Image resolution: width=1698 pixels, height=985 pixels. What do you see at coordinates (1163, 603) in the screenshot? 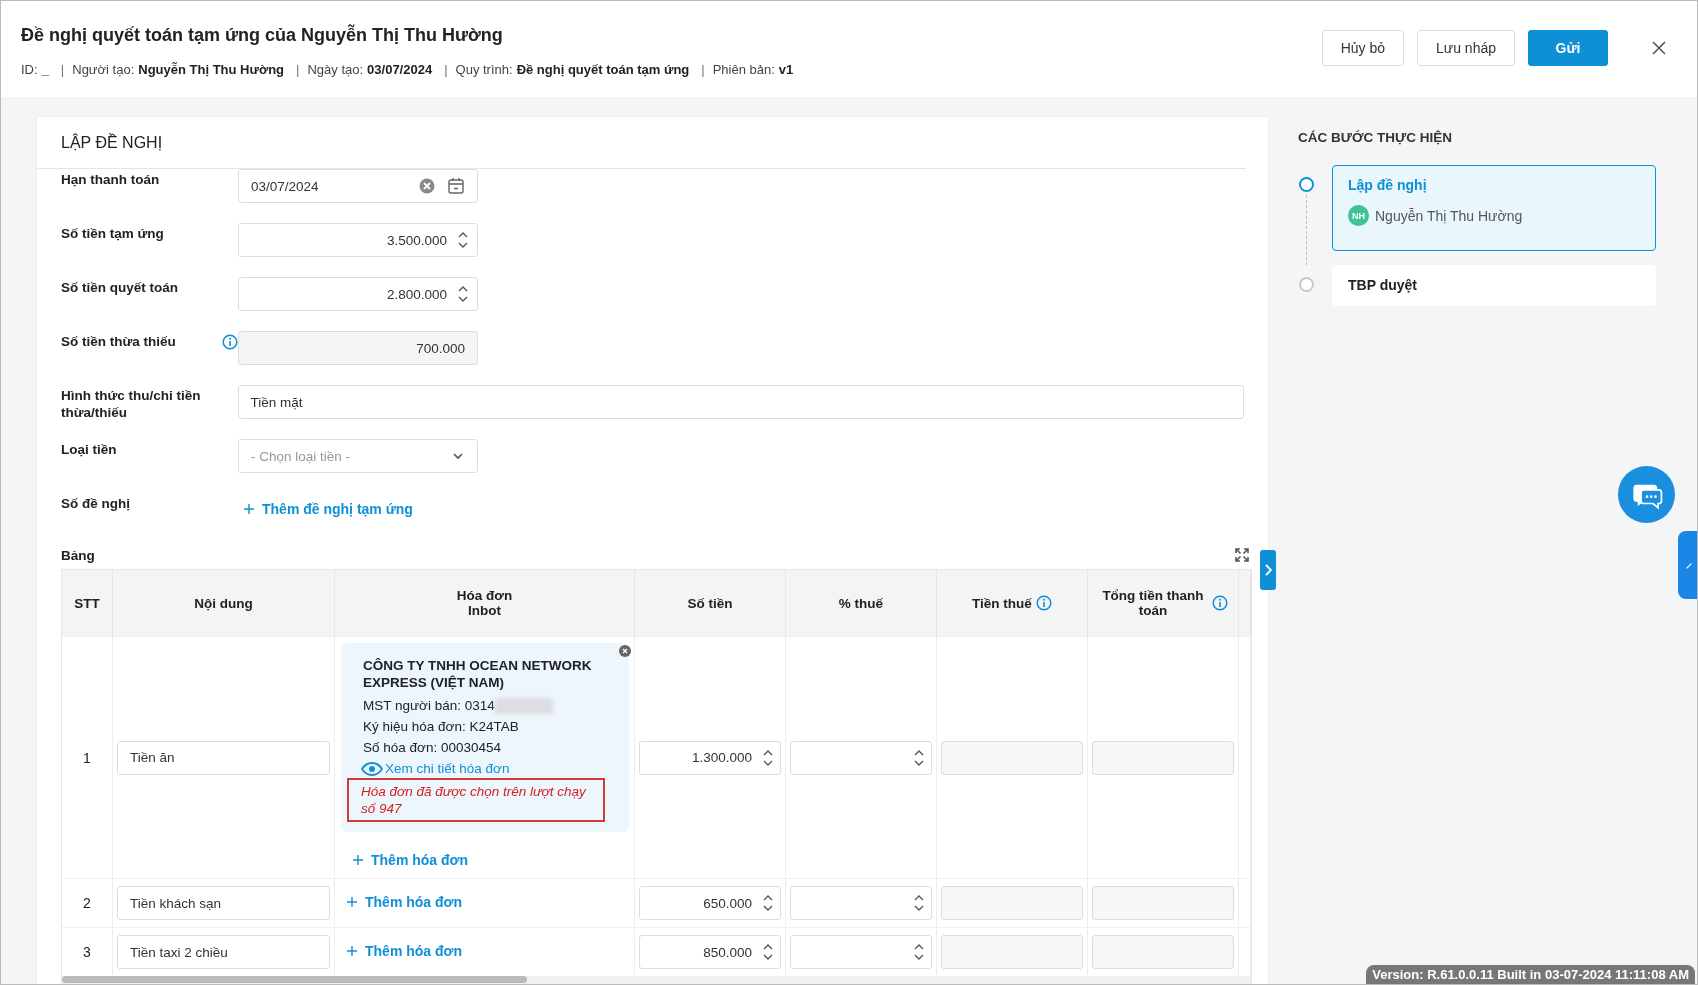
I see `column-header: Tổng tiền thanh toán` at bounding box center [1163, 603].